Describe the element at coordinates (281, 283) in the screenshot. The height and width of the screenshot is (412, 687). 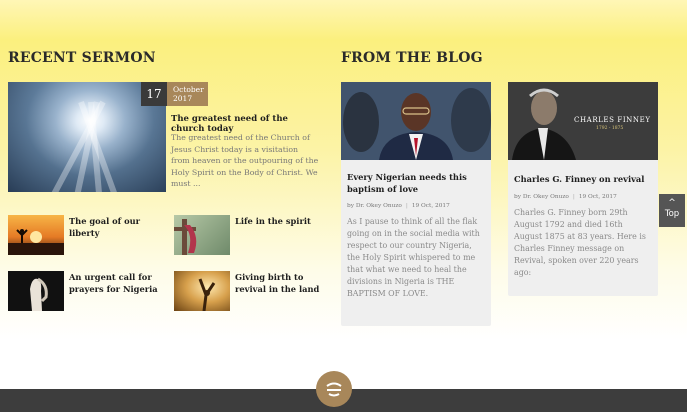
I see `sermon-item-title: Giving birth to revival in the land` at that location.